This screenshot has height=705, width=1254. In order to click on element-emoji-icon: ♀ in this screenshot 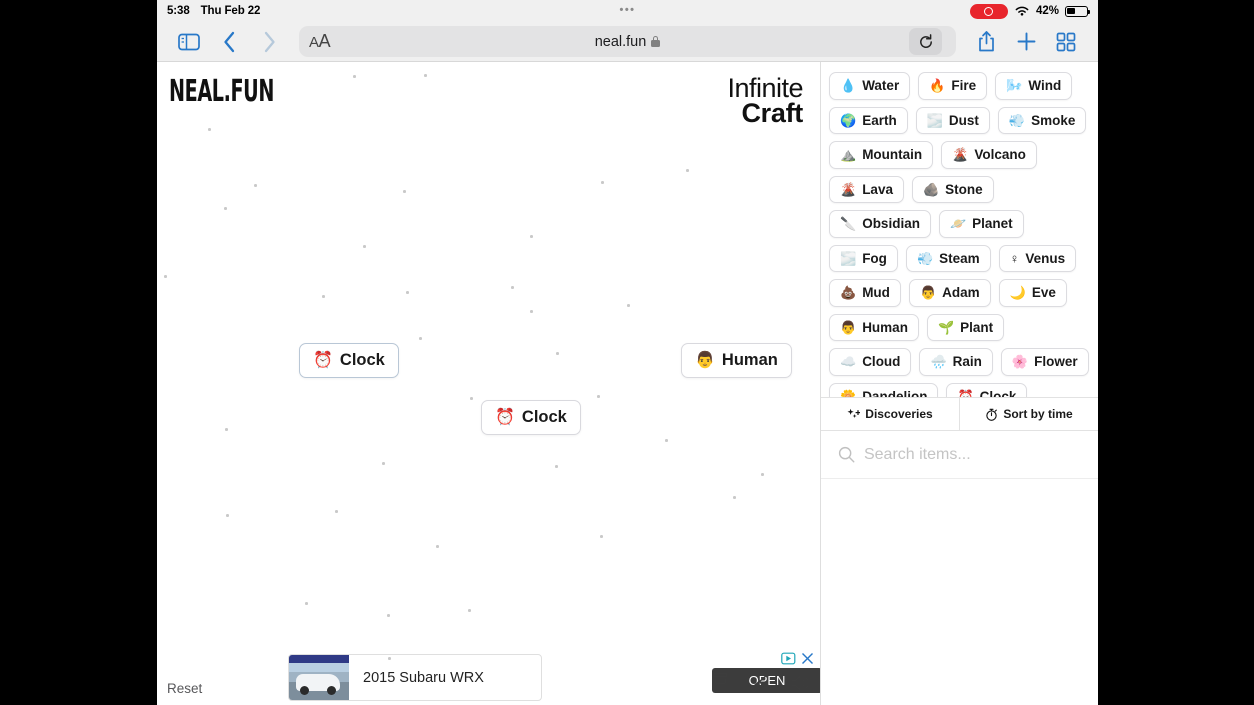, I will do `click(1014, 258)`.